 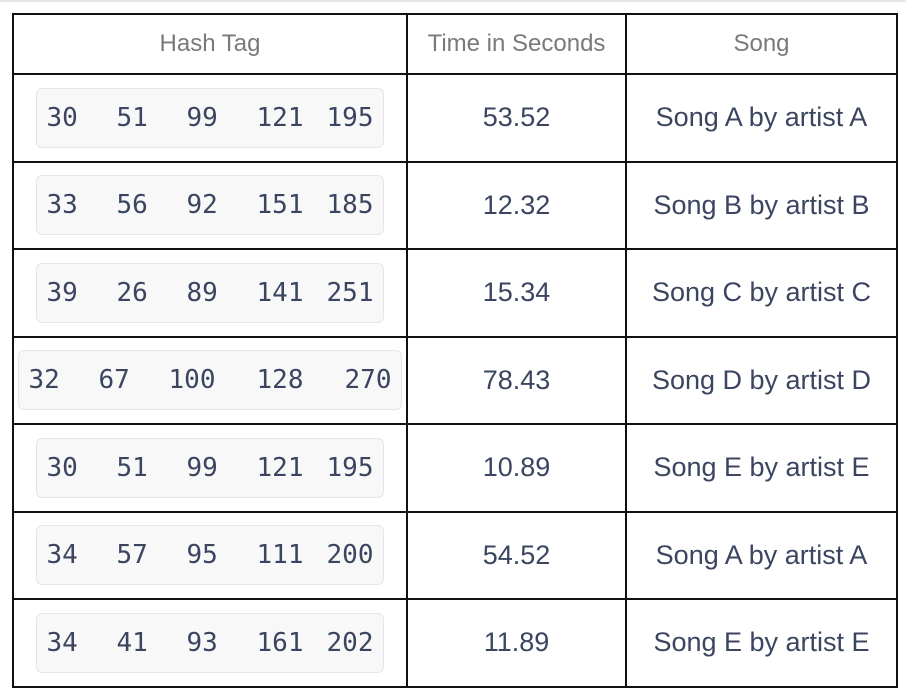 I want to click on hash-value: 93, so click(x=202, y=642).